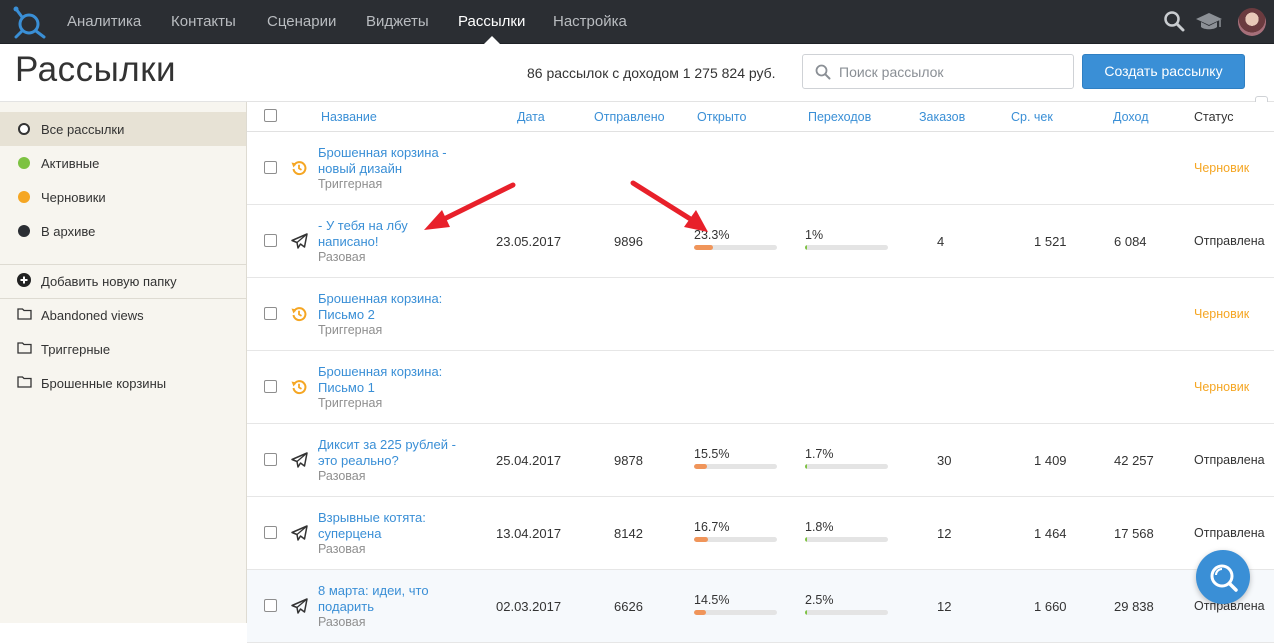 The image size is (1274, 643). Describe the element at coordinates (492, 40) in the screenshot. I see `active-nav-indicator` at that location.